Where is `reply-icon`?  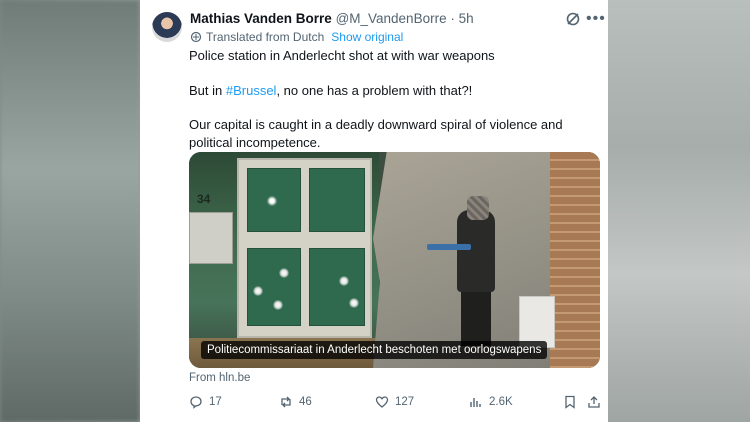 reply-icon is located at coordinates (196, 402).